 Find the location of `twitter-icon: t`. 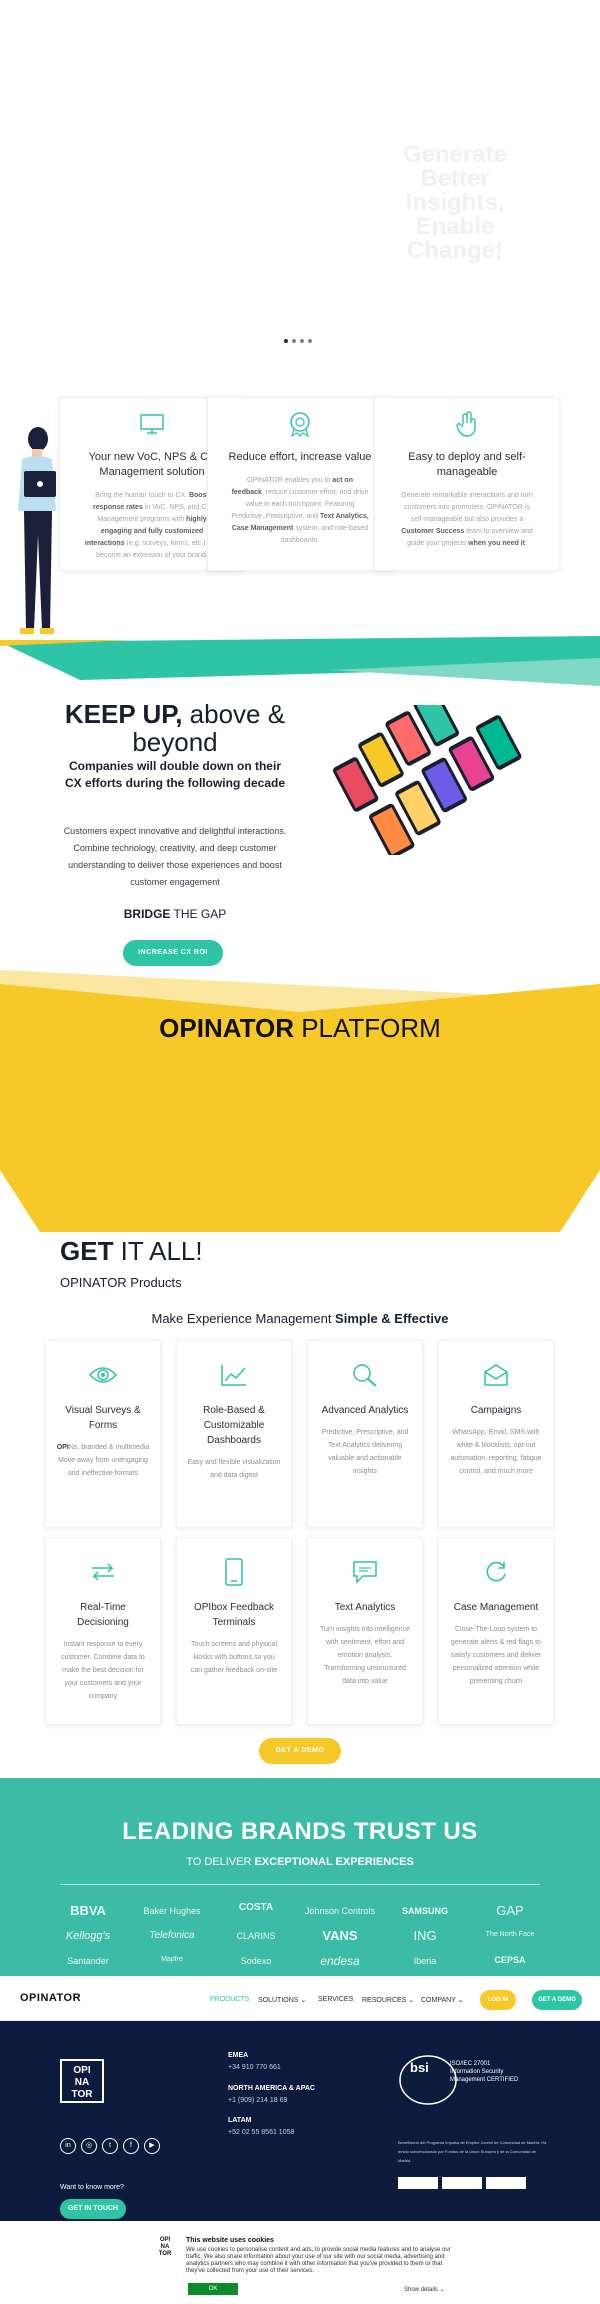

twitter-icon: t is located at coordinates (110, 2146).